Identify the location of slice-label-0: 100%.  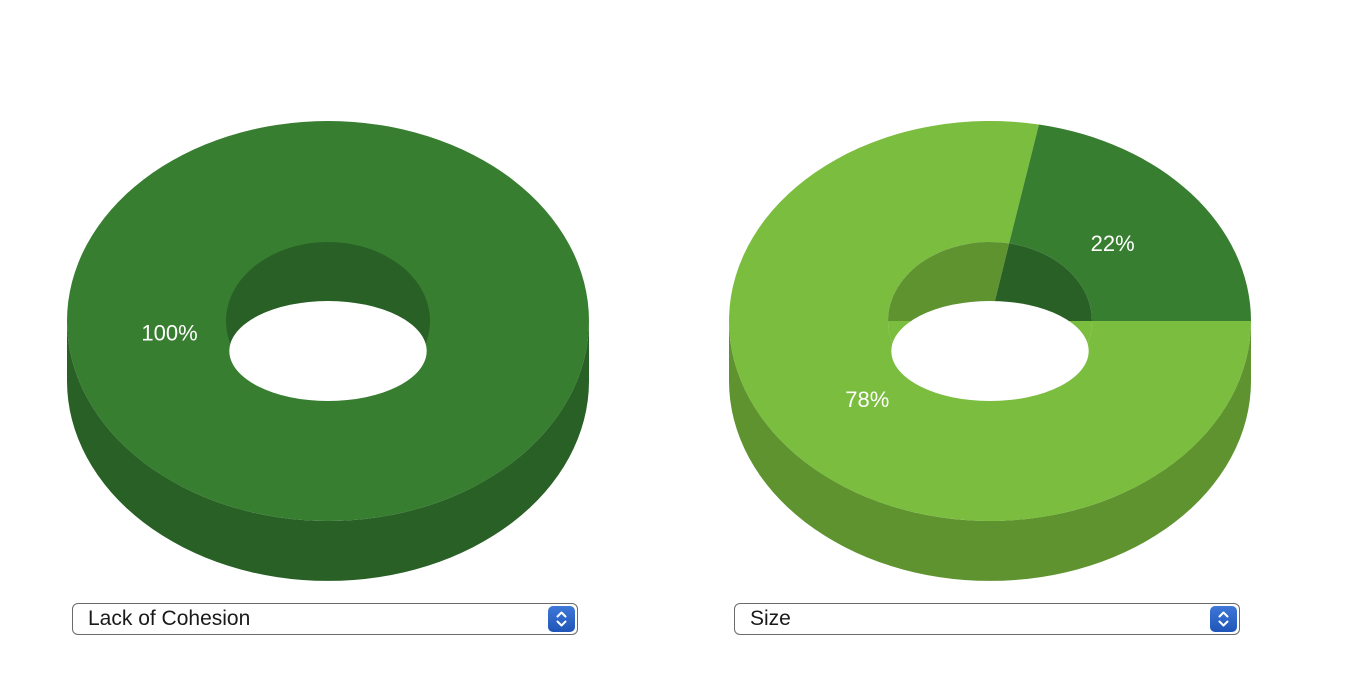
(169, 332).